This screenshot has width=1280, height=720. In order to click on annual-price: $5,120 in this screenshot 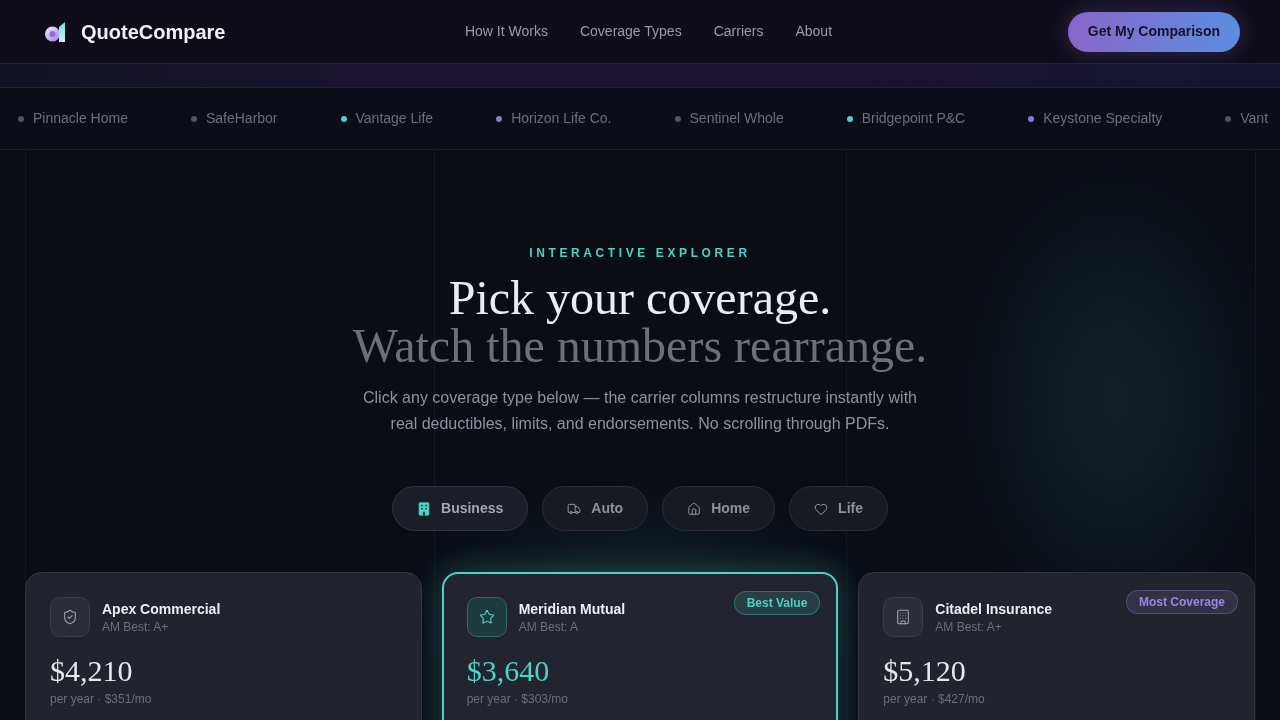, I will do `click(925, 671)`.